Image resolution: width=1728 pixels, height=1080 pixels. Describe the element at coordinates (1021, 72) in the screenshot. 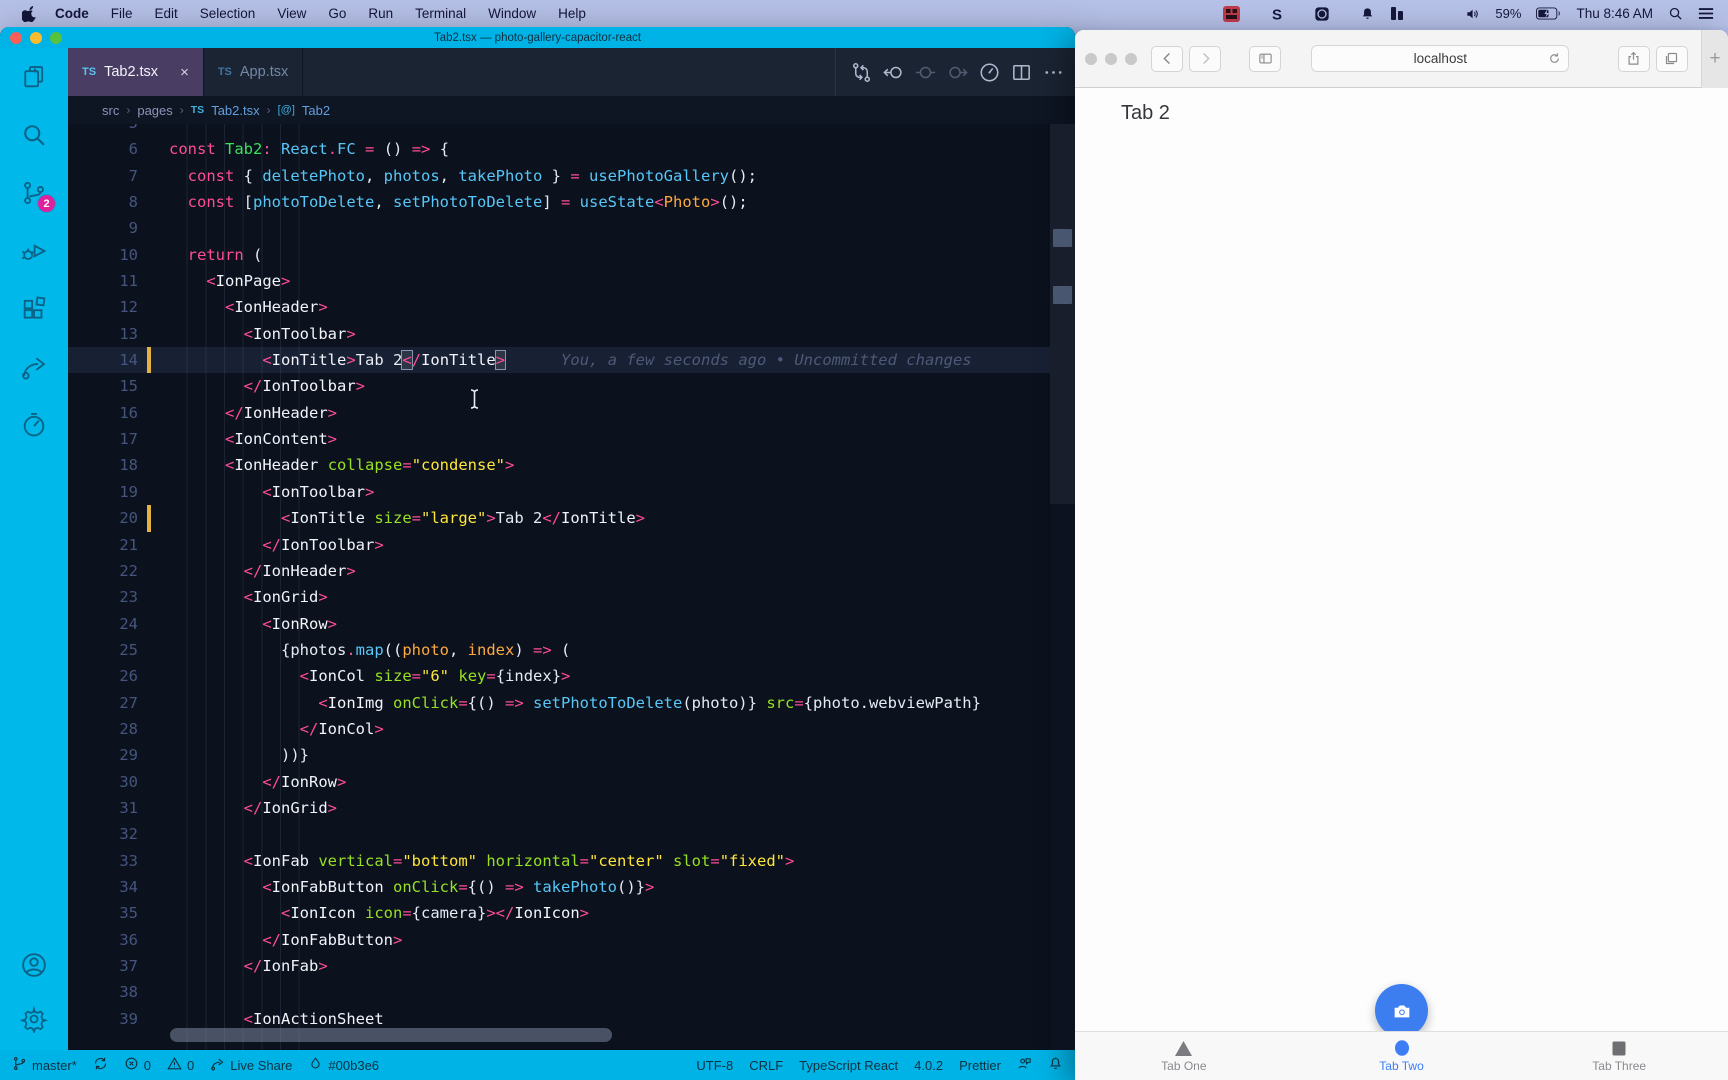

I see `split-editor-icon` at that location.